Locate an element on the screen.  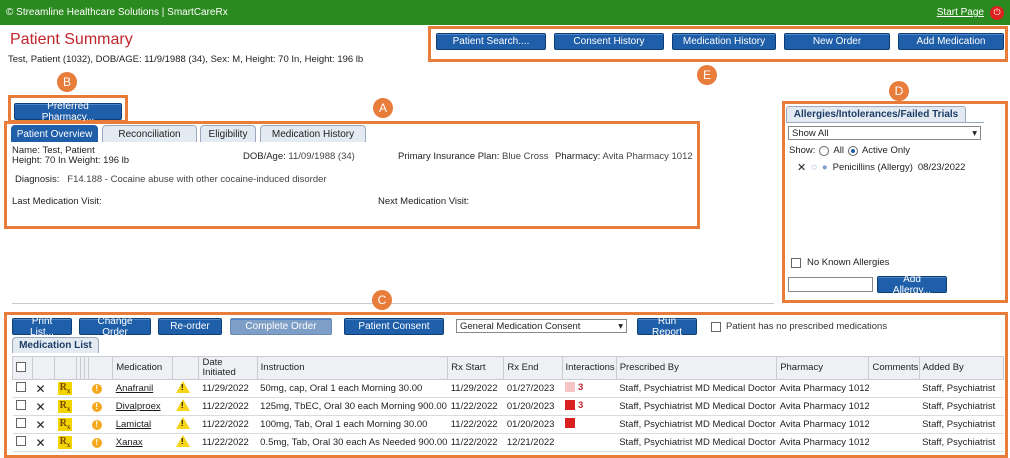
select-all-header is located at coordinates (22, 368).